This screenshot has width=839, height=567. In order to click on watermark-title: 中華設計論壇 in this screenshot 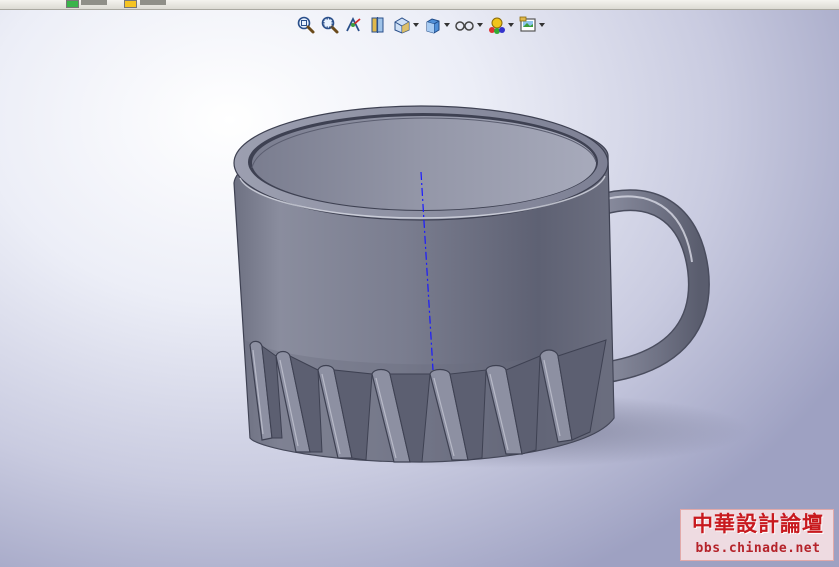, I will do `click(758, 523)`.